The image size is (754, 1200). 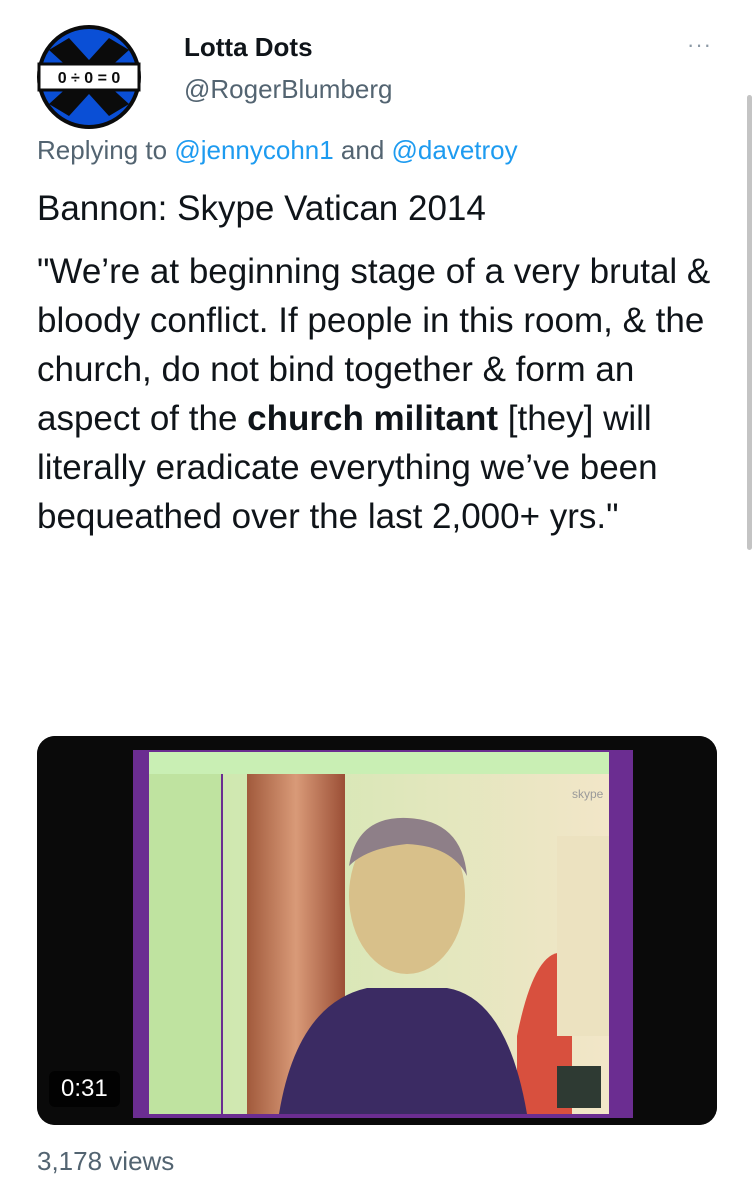 I want to click on tweet-line: Bannon: Skype Vatican 2014, so click(x=261, y=208).